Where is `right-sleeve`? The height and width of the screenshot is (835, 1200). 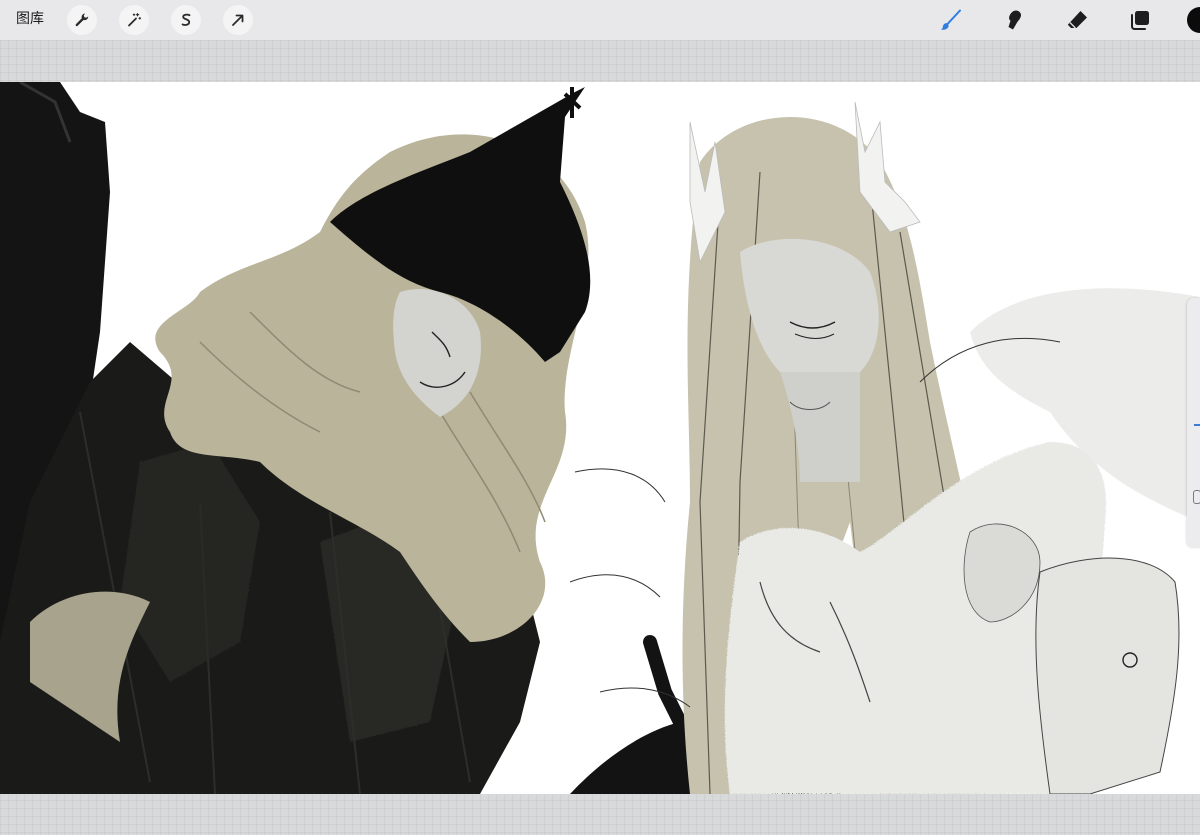 right-sleeve is located at coordinates (1107, 675).